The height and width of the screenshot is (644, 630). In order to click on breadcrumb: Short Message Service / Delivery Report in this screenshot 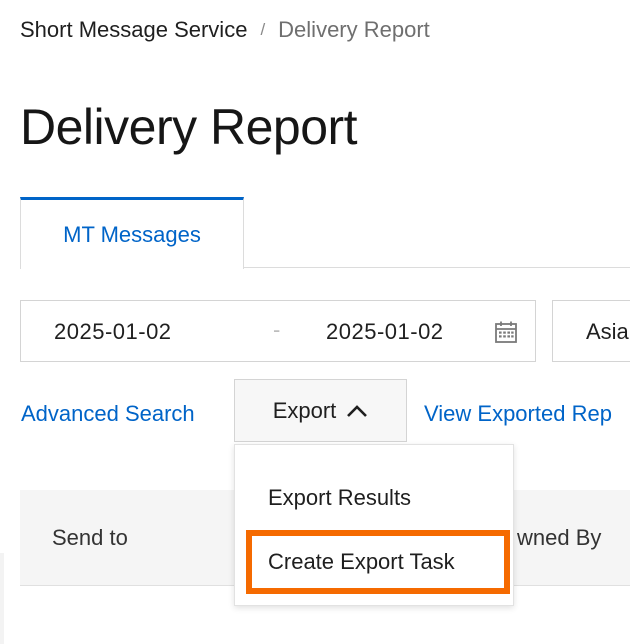, I will do `click(225, 30)`.